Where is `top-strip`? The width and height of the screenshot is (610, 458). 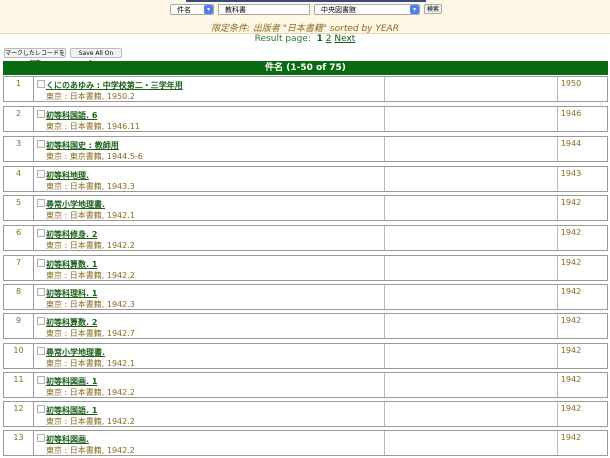 top-strip is located at coordinates (306, 1).